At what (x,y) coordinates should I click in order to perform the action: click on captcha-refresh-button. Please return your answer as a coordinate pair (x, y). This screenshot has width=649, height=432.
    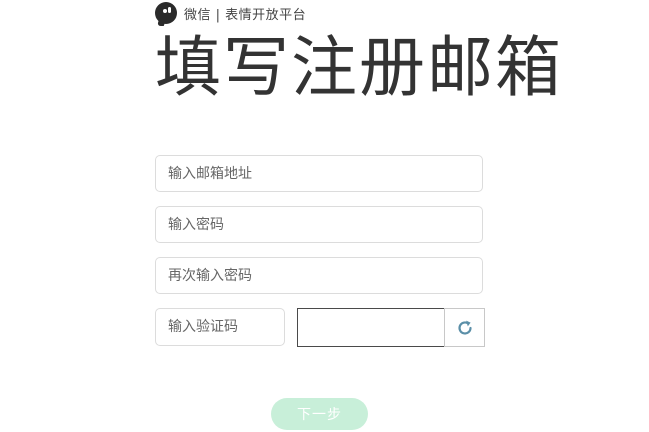
    Looking at the image, I should click on (464, 327).